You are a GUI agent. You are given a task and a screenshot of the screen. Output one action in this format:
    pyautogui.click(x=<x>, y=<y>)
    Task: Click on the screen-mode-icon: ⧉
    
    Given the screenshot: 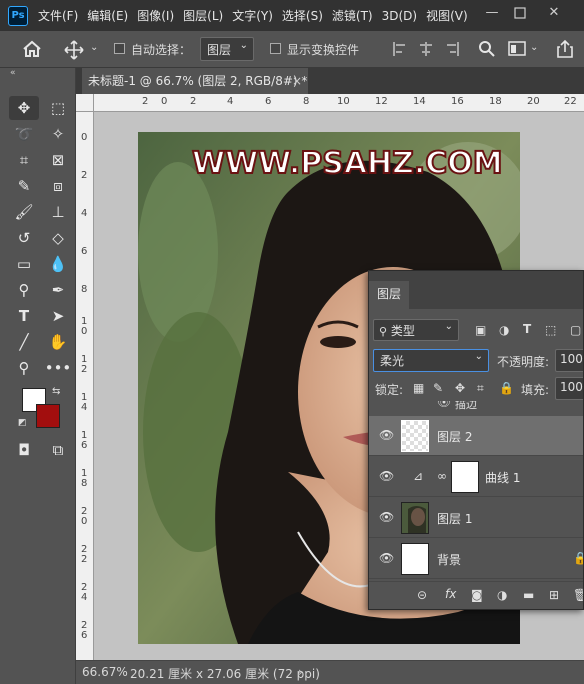 What is the action you would take?
    pyautogui.click(x=58, y=450)
    